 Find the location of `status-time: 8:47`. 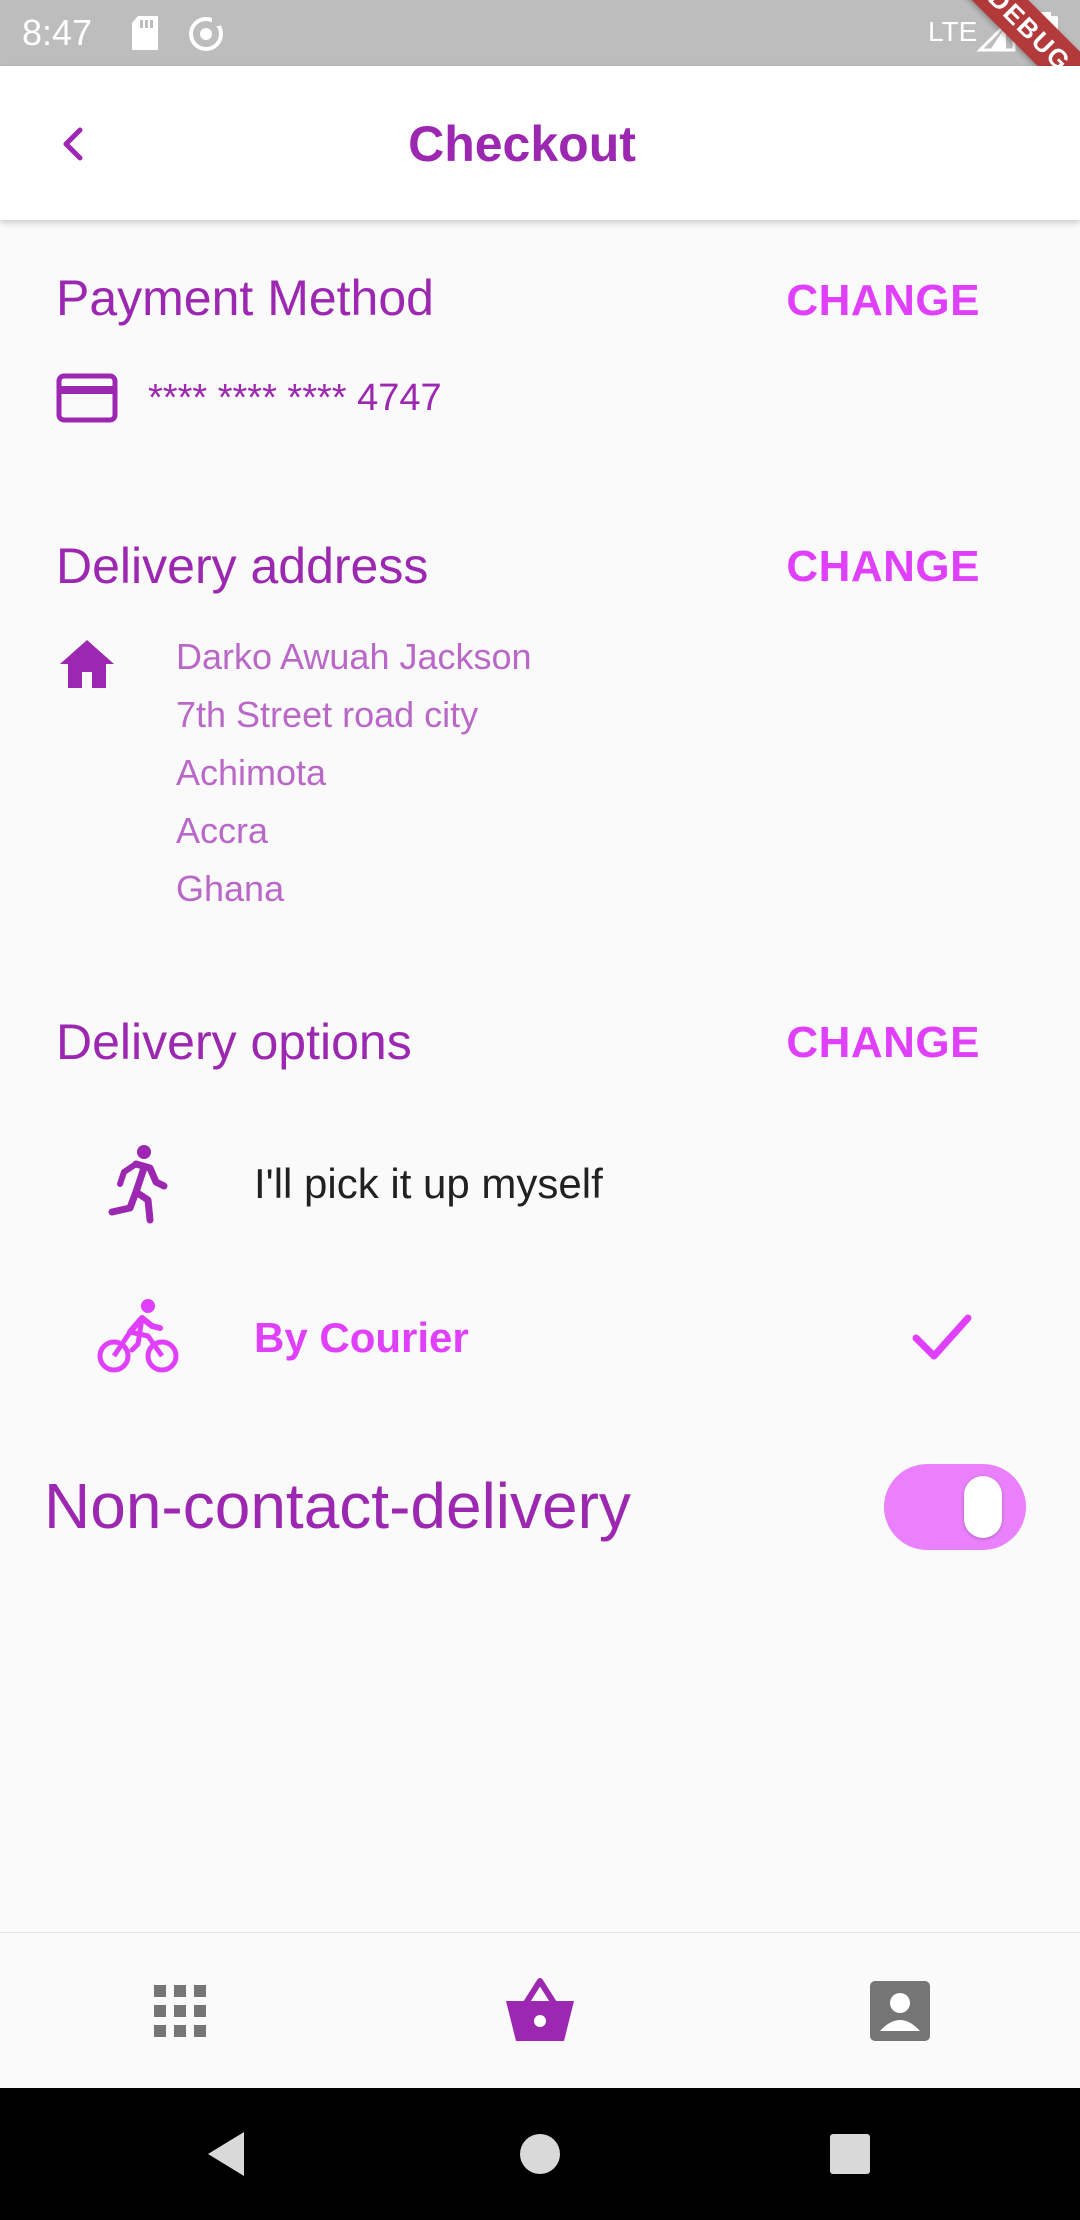

status-time: 8:47 is located at coordinates (57, 32).